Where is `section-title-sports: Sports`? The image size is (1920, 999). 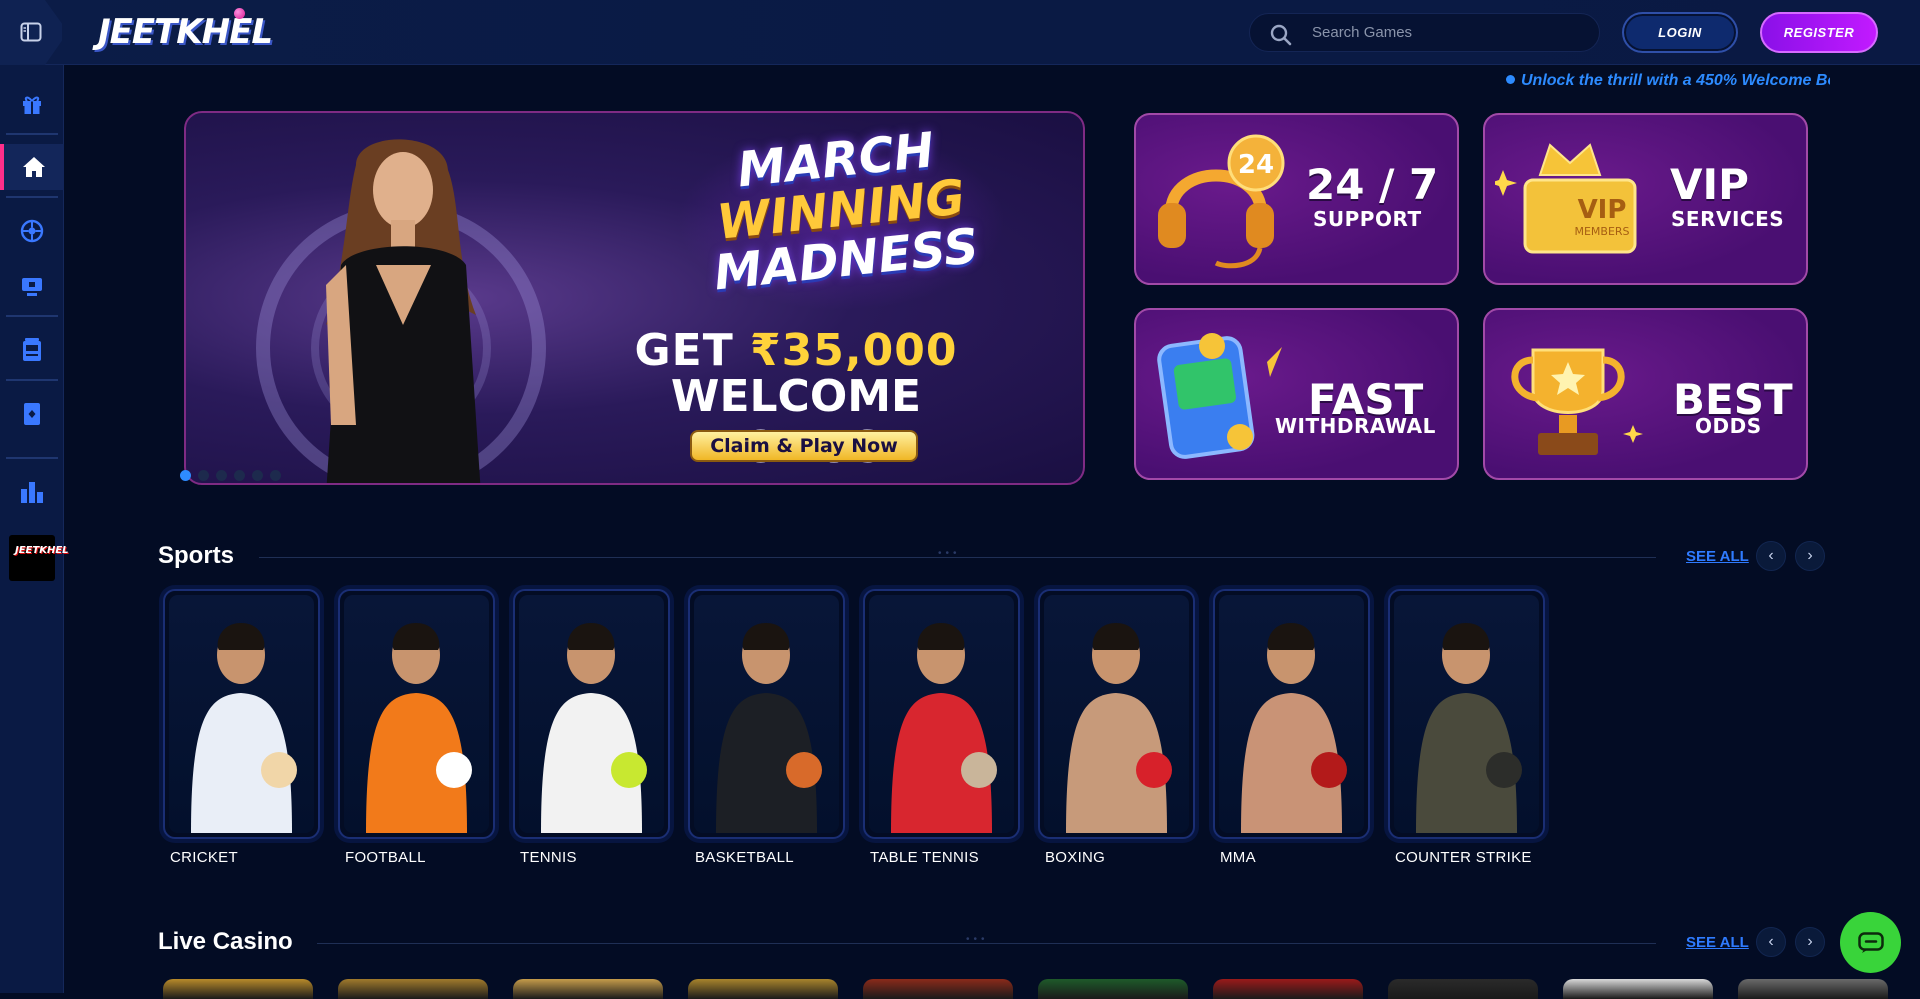 section-title-sports: Sports is located at coordinates (196, 555).